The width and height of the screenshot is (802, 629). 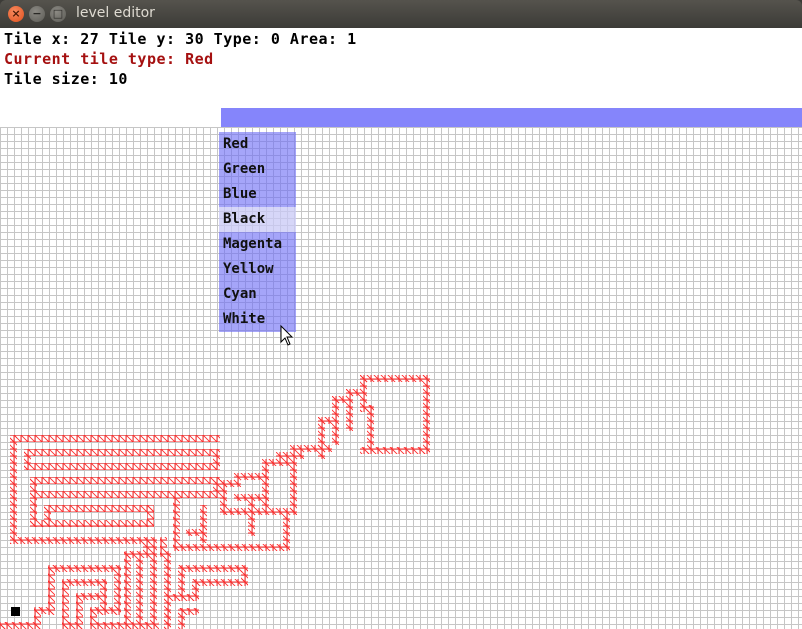 What do you see at coordinates (109, 59) in the screenshot?
I see `current-tile-type-text: Current tile type: Red` at bounding box center [109, 59].